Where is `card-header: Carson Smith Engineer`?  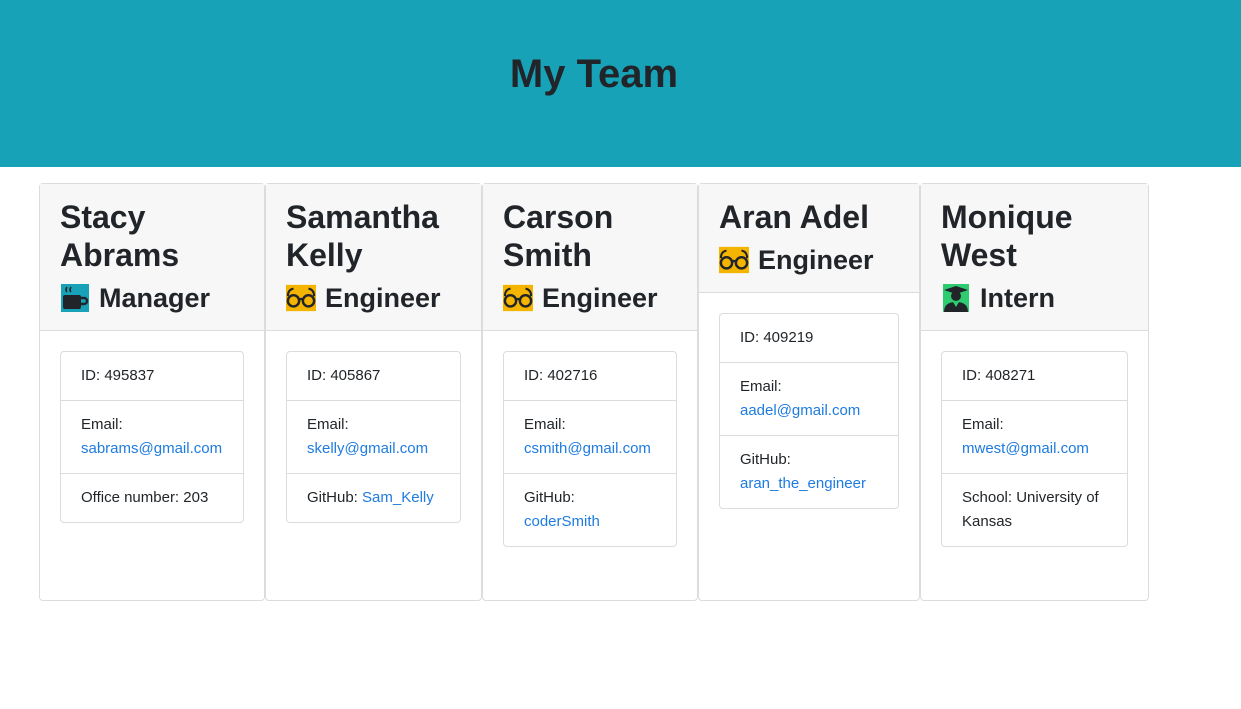 card-header: Carson Smith Engineer is located at coordinates (590, 257).